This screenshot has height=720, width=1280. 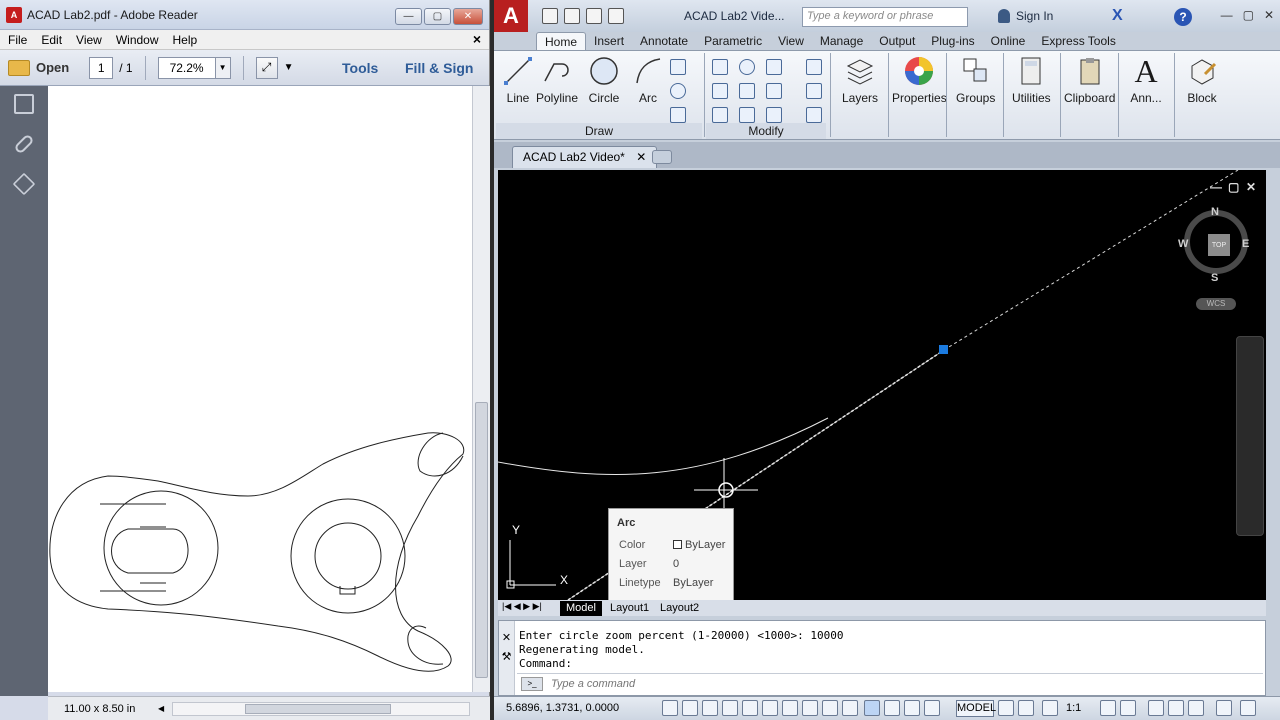 I want to click on copy-icon, so click(x=720, y=91).